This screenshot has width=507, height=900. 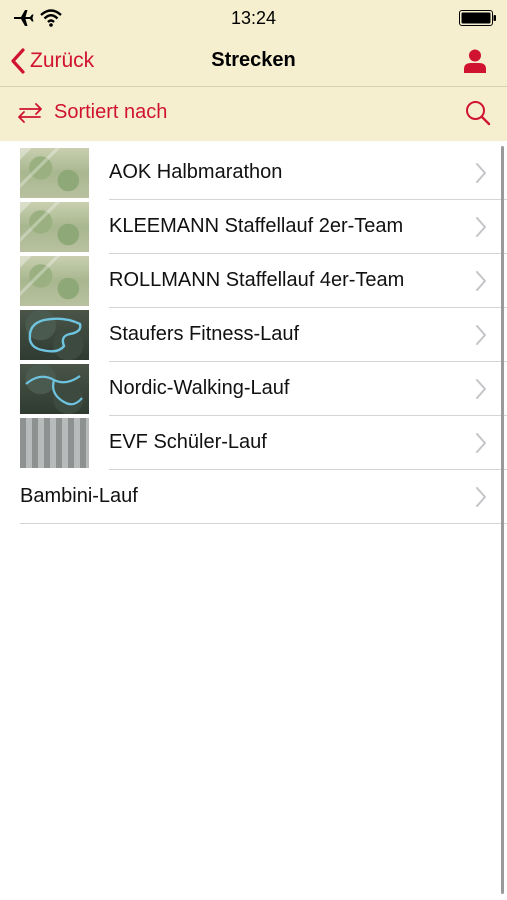 I want to click on sort-button: Sortiert nach, so click(x=91, y=112).